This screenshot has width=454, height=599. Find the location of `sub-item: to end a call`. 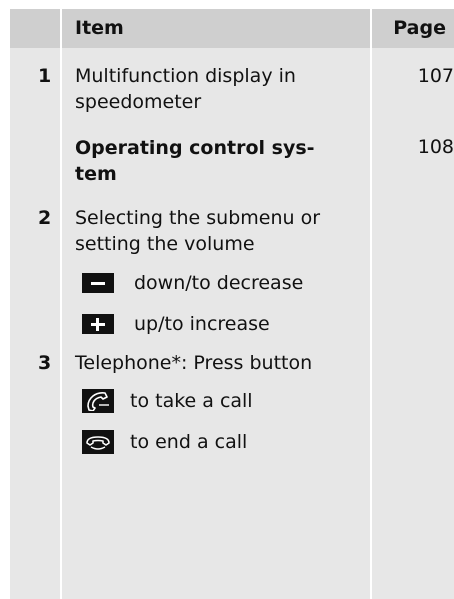

sub-item: to end a call is located at coordinates (164, 442).